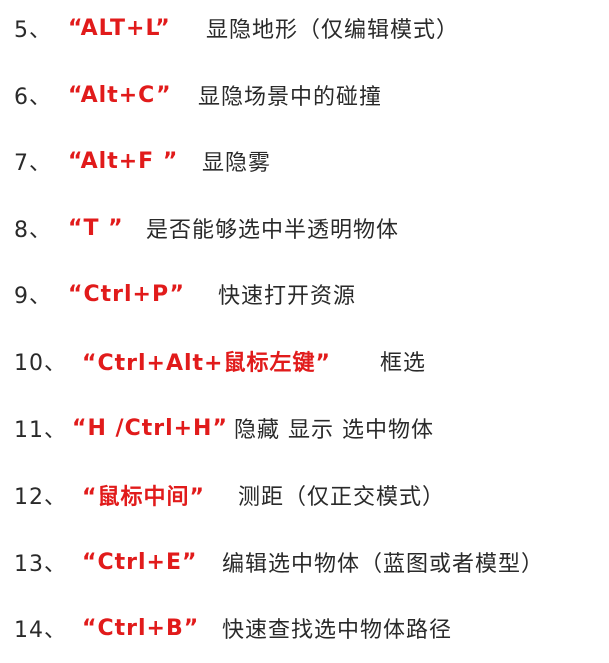 The width and height of the screenshot is (609, 663). Describe the element at coordinates (40, 430) in the screenshot. I see `item-number: 11、` at that location.